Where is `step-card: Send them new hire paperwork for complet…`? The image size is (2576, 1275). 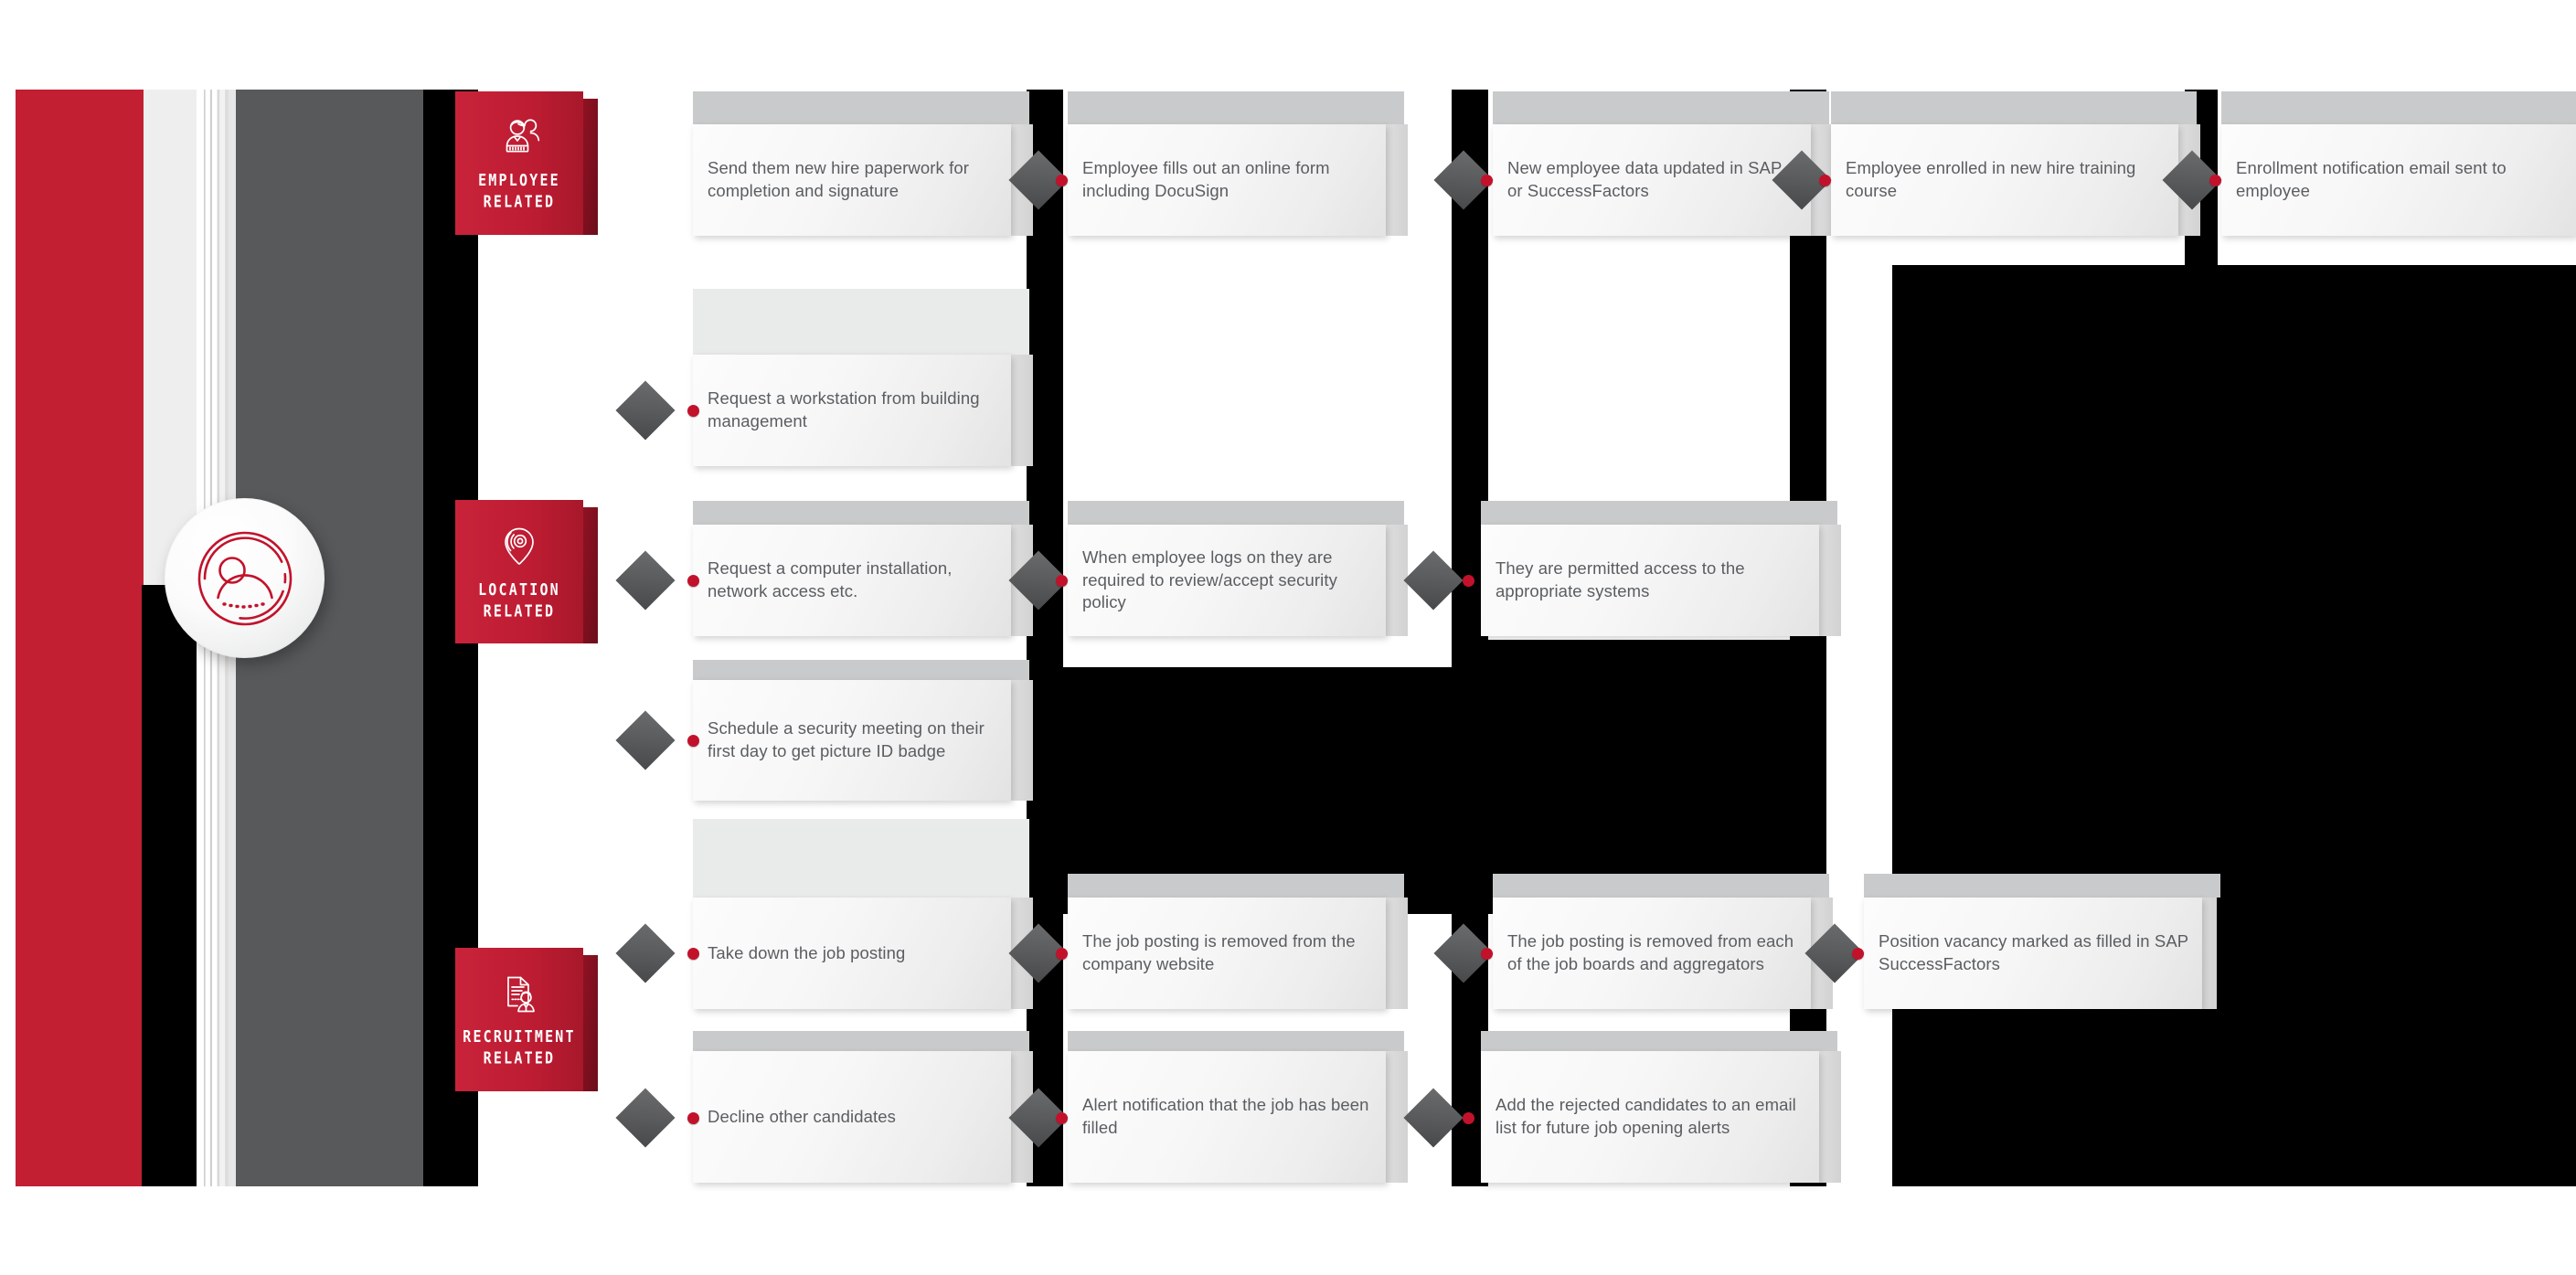
step-card: Send them new hire paperwork for complet… is located at coordinates (852, 180).